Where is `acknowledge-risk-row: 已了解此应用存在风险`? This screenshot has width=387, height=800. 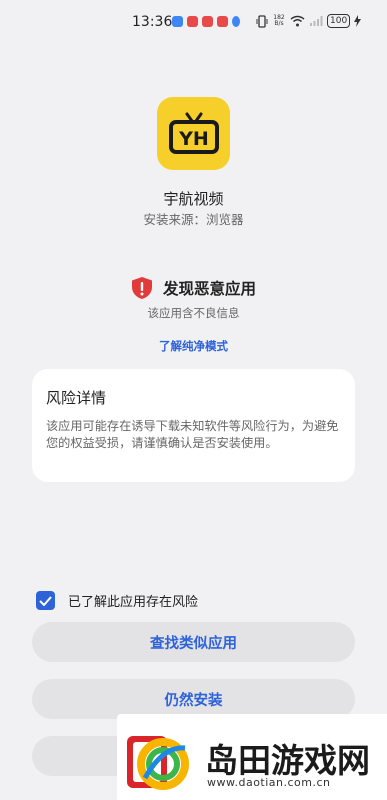 acknowledge-risk-row: 已了解此应用存在风险 is located at coordinates (117, 600).